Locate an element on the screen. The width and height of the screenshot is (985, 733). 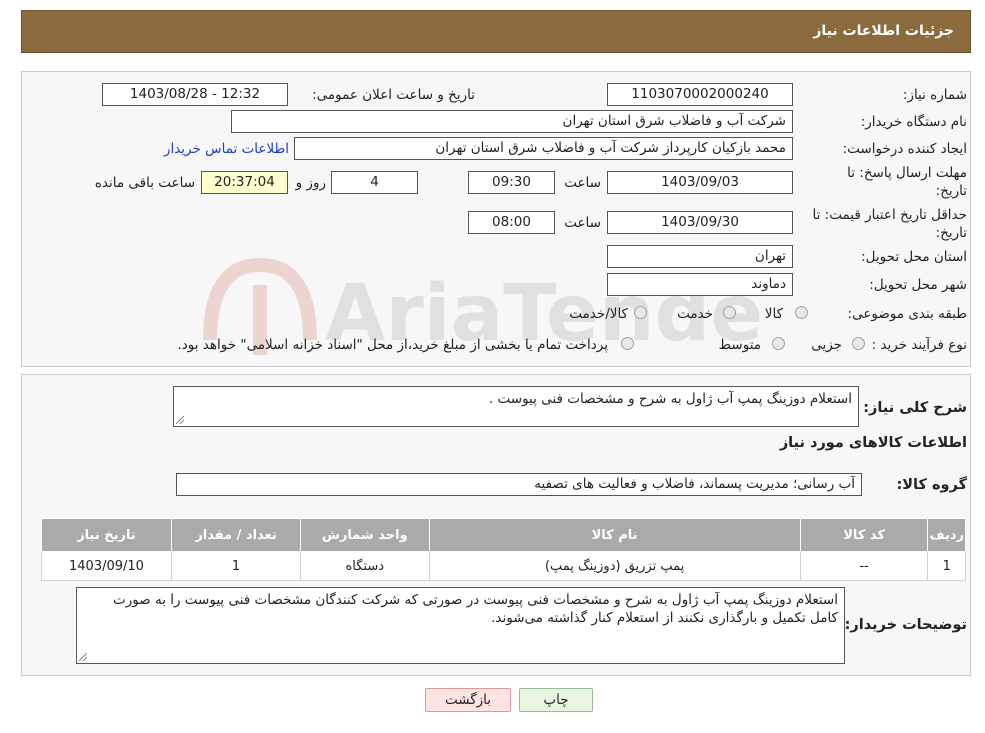
category-radio-goods is located at coordinates (801, 312).